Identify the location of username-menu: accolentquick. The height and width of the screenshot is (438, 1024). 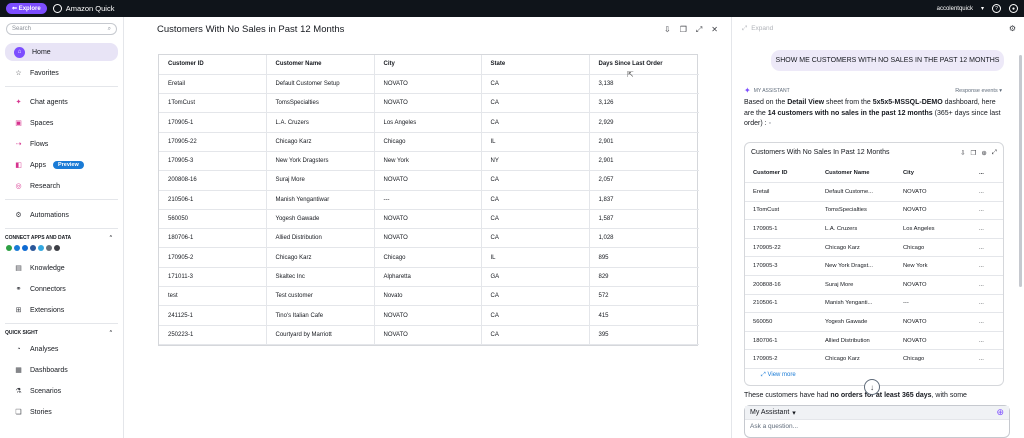
(955, 9).